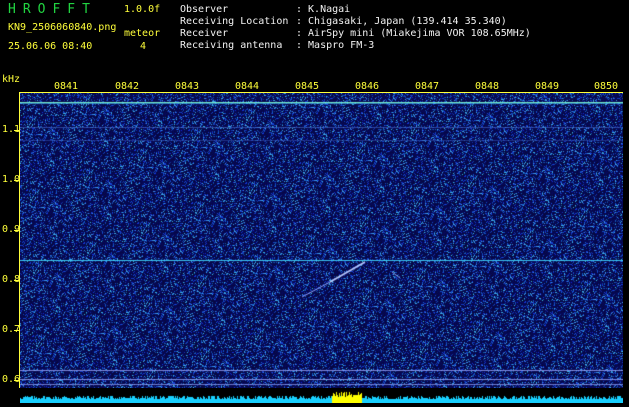 The image size is (629, 407). What do you see at coordinates (142, 33) in the screenshot?
I see `meteor-label: meteor` at bounding box center [142, 33].